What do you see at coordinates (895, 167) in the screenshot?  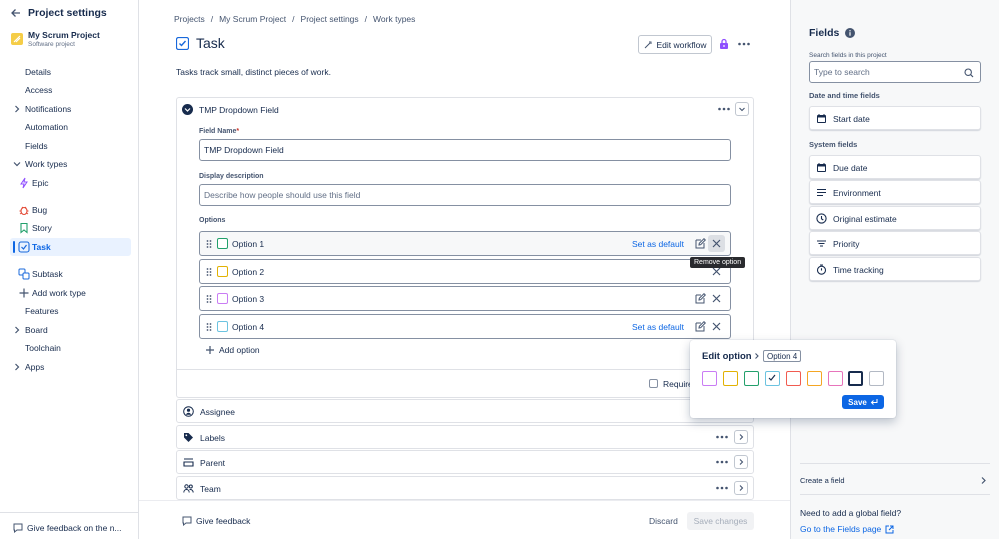 I see `field-due-date: Due date` at bounding box center [895, 167].